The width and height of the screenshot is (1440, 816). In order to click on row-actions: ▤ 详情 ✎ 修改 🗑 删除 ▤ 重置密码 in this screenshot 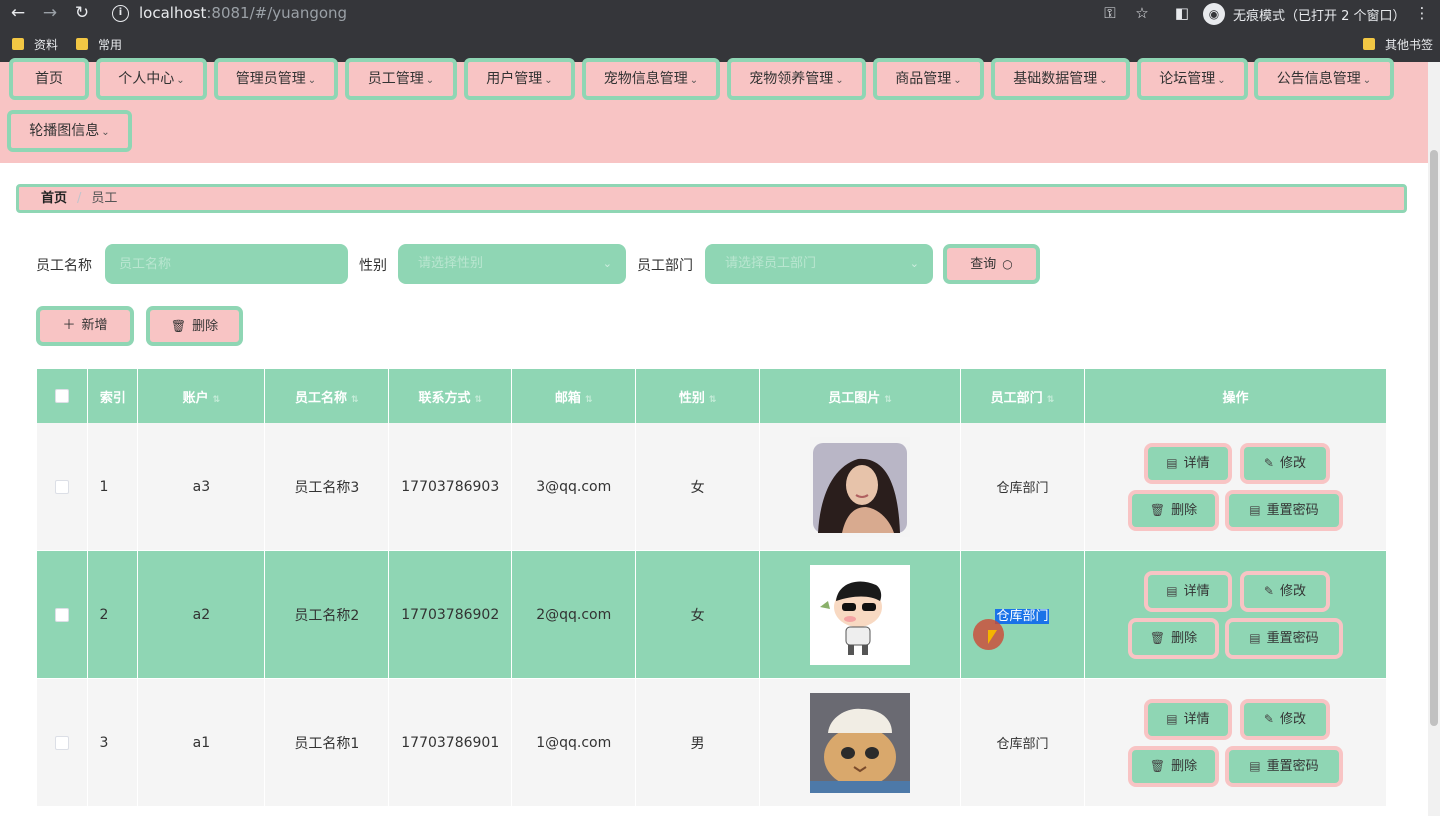, I will do `click(1235, 614)`.